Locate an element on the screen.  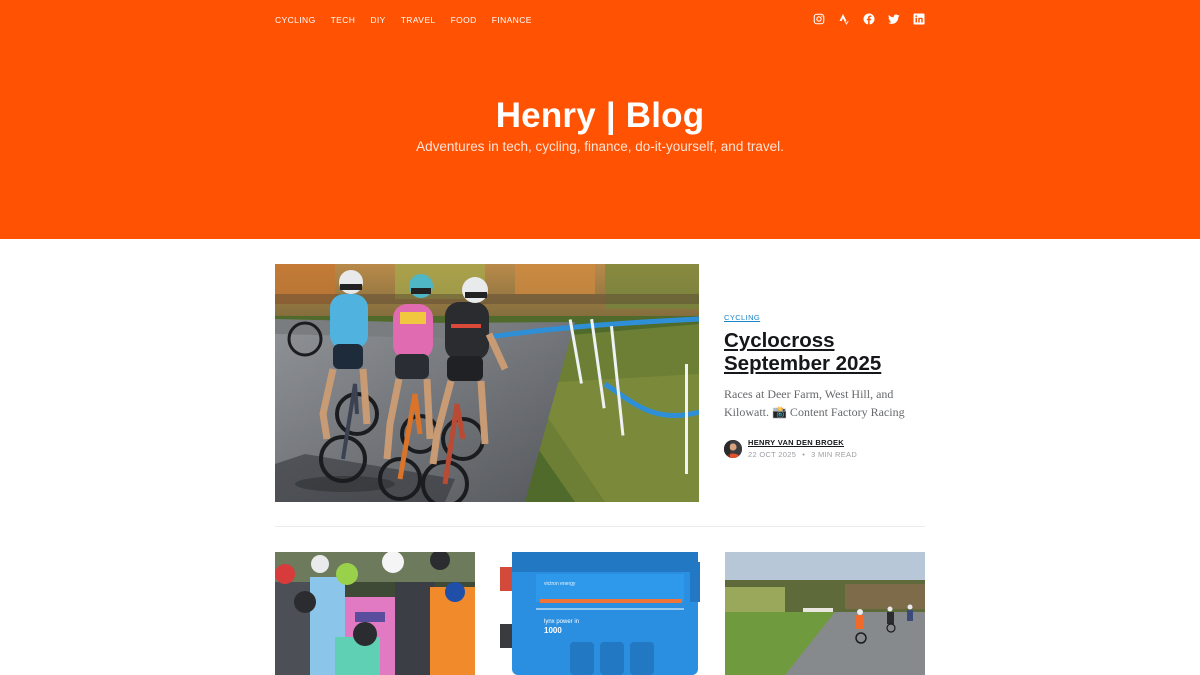
main-nav: CYCLING TECH DIY TRAVEL FOOD FINANCE is located at coordinates (411, 20).